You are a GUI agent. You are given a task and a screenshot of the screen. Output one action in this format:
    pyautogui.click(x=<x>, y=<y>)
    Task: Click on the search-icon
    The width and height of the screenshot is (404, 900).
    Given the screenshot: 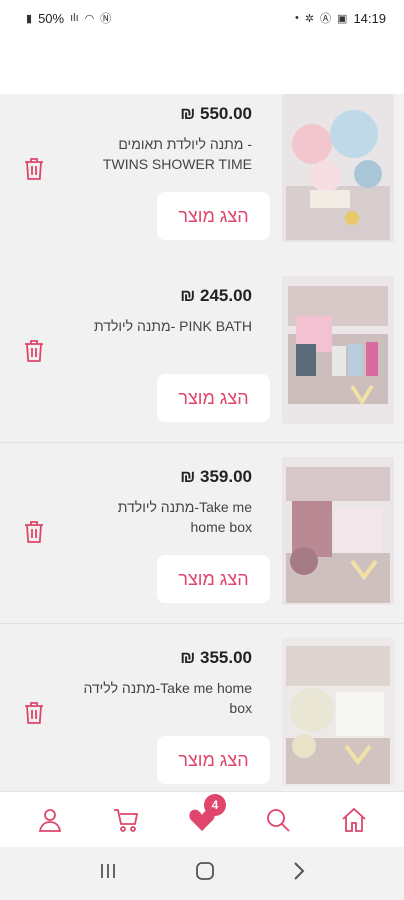 What is the action you would take?
    pyautogui.click(x=278, y=820)
    